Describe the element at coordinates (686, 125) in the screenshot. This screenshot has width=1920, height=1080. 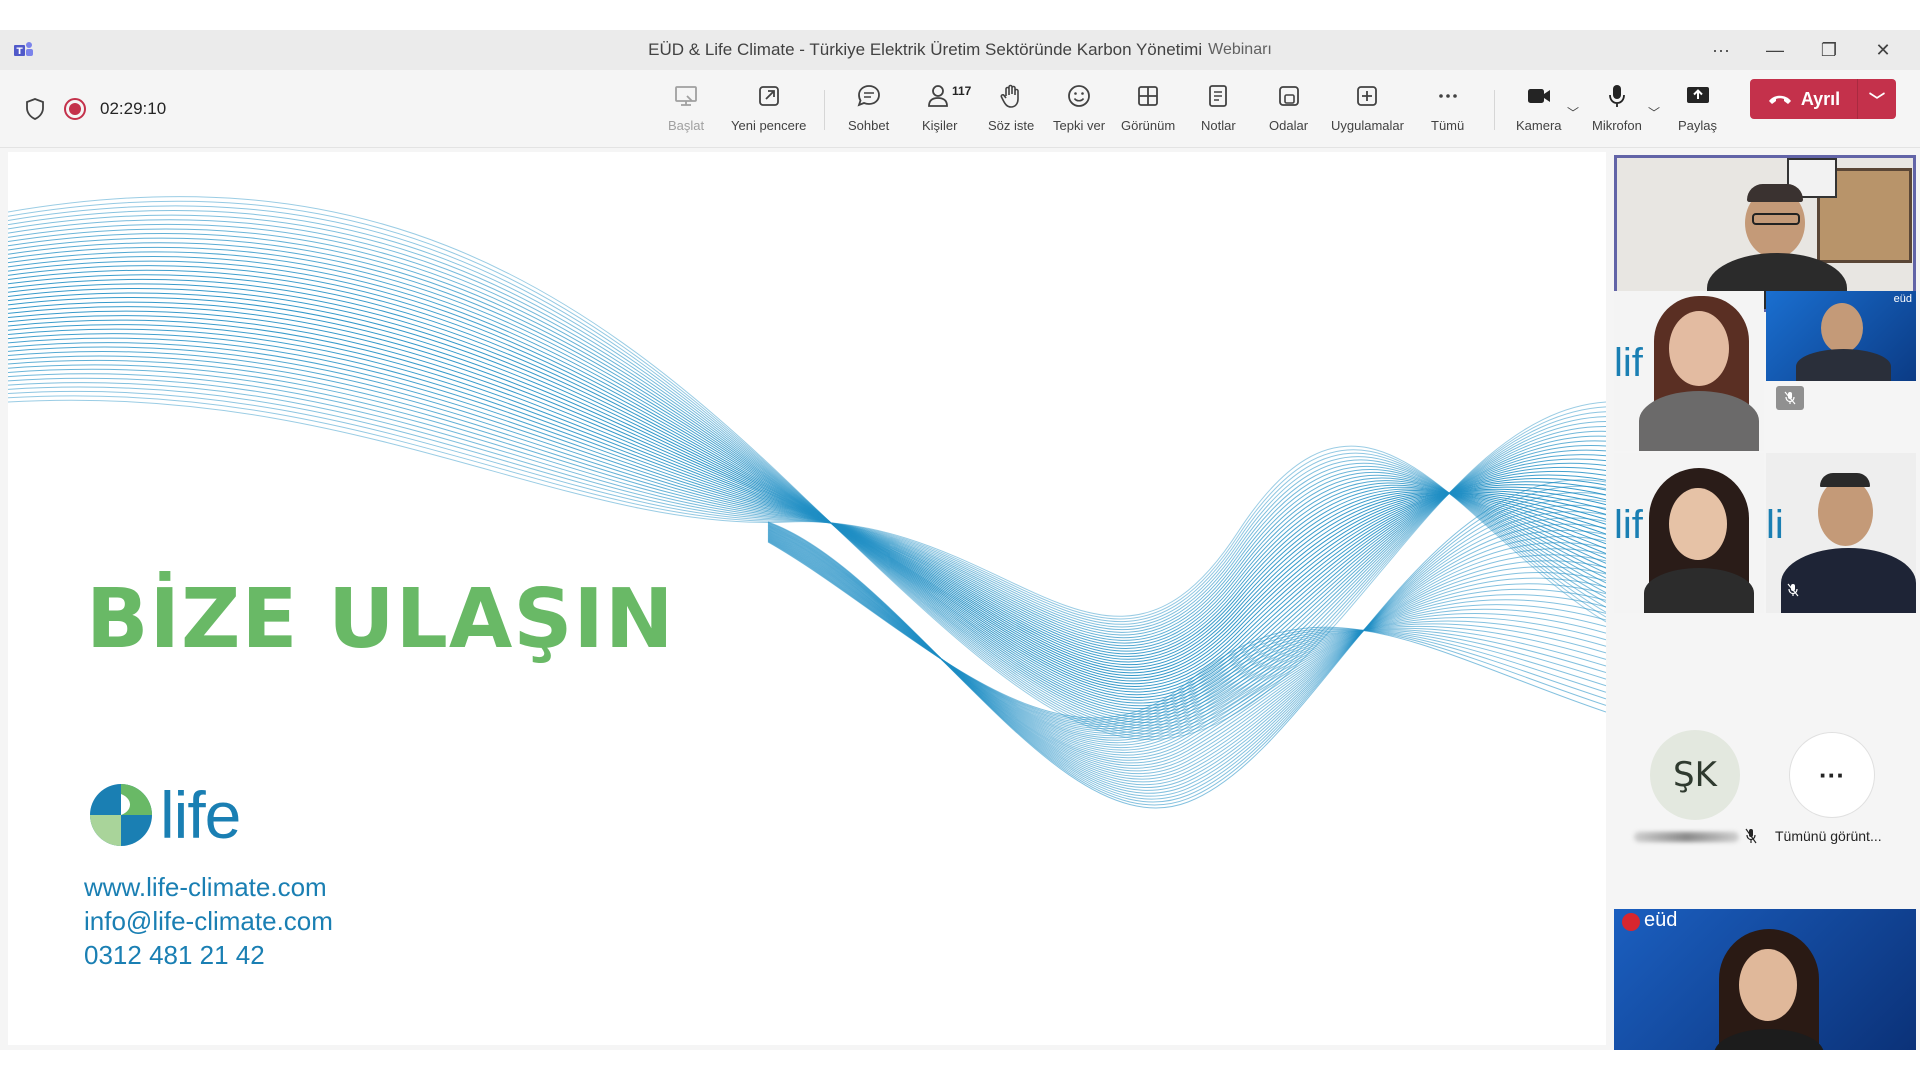
I see `present-label: Başlat` at that location.